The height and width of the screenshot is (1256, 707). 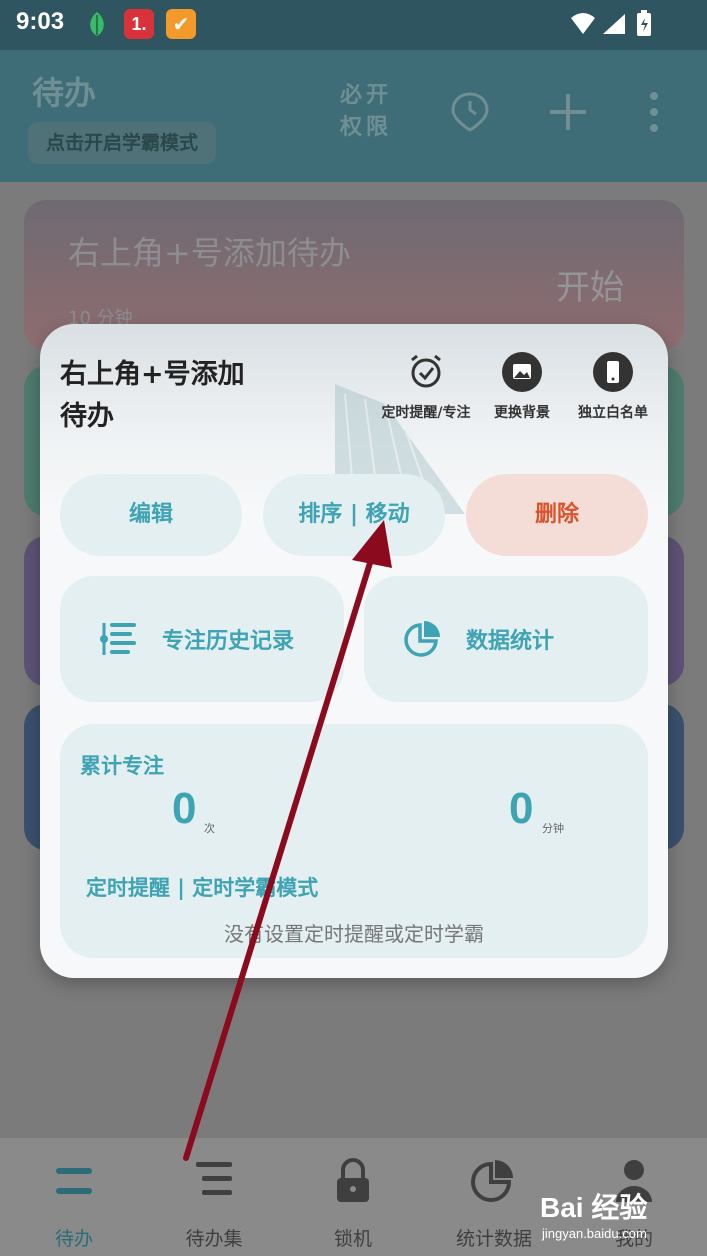 What do you see at coordinates (366, 95) in the screenshot?
I see `permission-line1: 必开` at bounding box center [366, 95].